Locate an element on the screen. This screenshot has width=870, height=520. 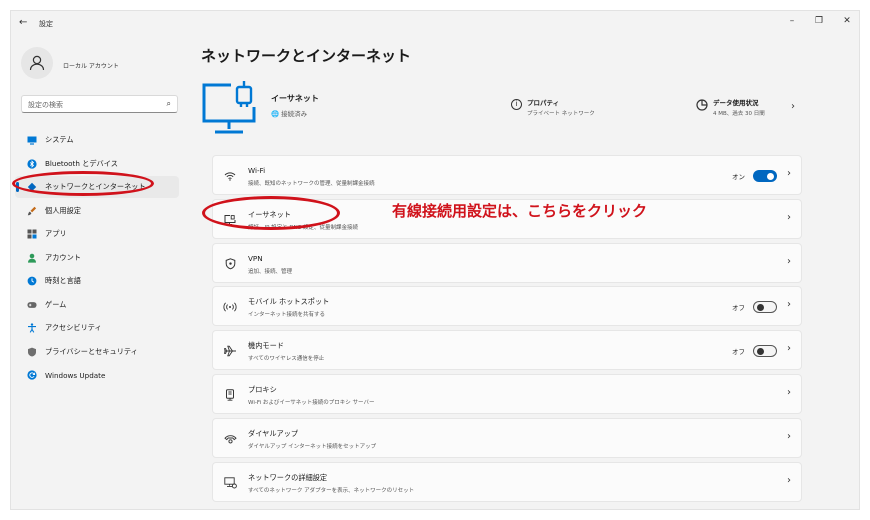
dialup-icon is located at coordinates (230, 439).